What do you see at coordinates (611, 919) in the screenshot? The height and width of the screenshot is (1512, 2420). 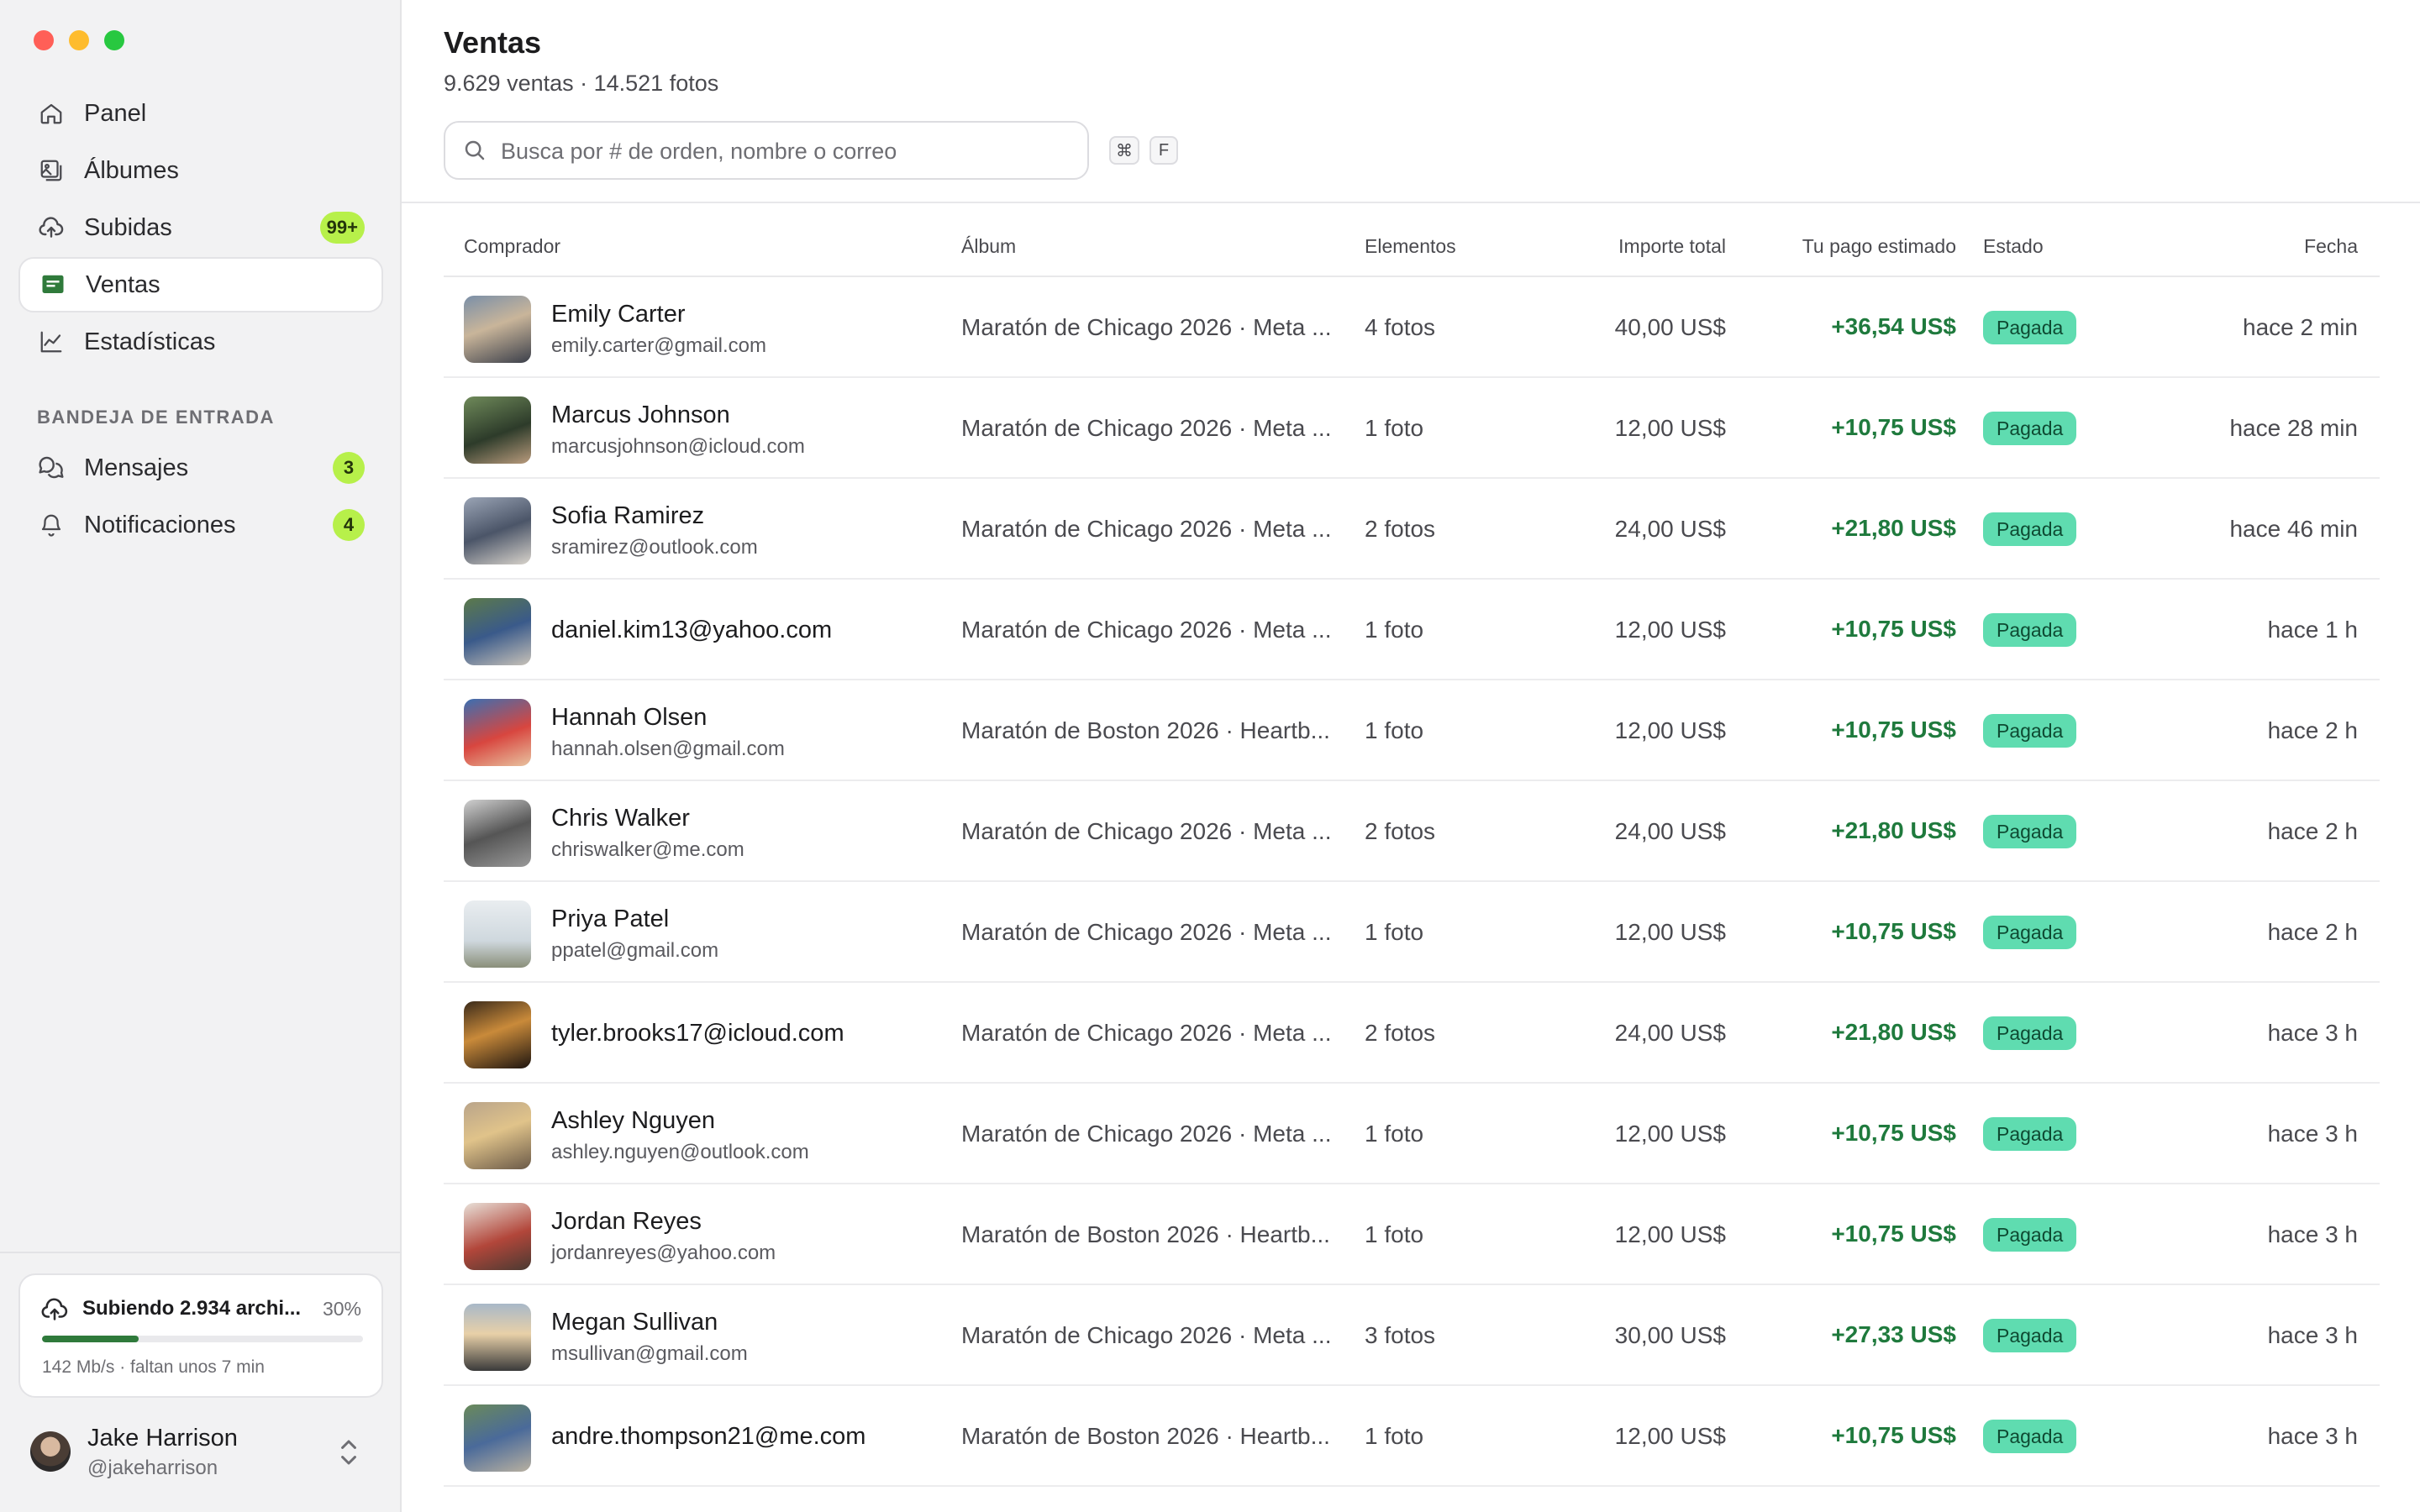 I see `buyer-name: Priya Patel` at bounding box center [611, 919].